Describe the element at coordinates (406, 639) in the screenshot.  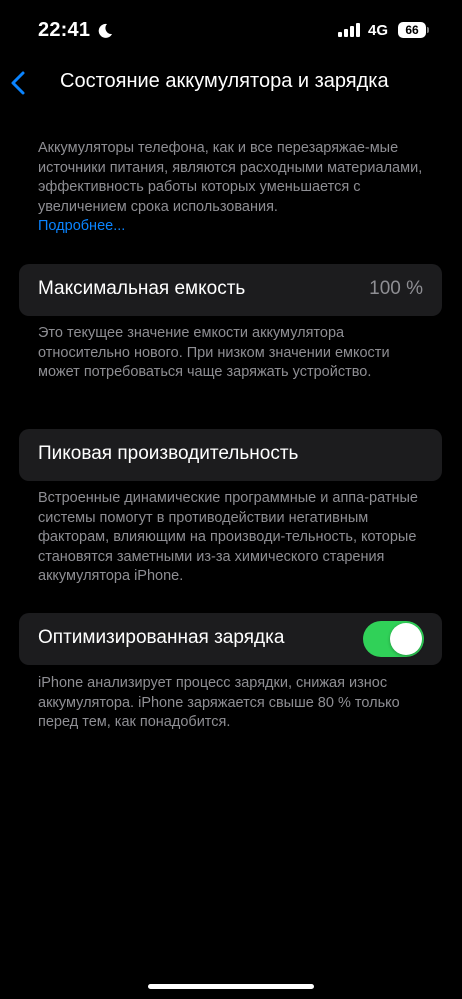
I see `toggle-knob` at that location.